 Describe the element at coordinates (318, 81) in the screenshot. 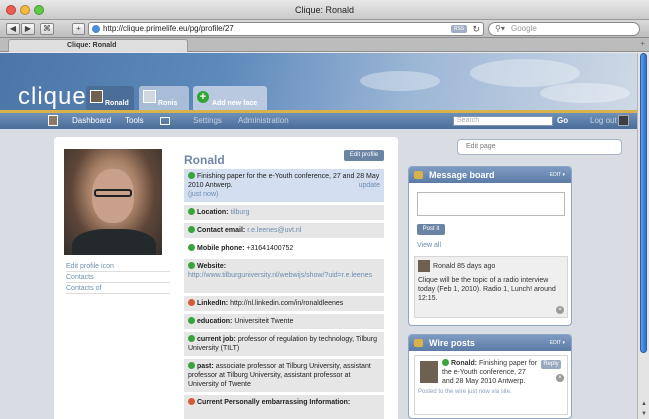

I see `site-banner: clique Ronald Ronis + Add new face` at that location.